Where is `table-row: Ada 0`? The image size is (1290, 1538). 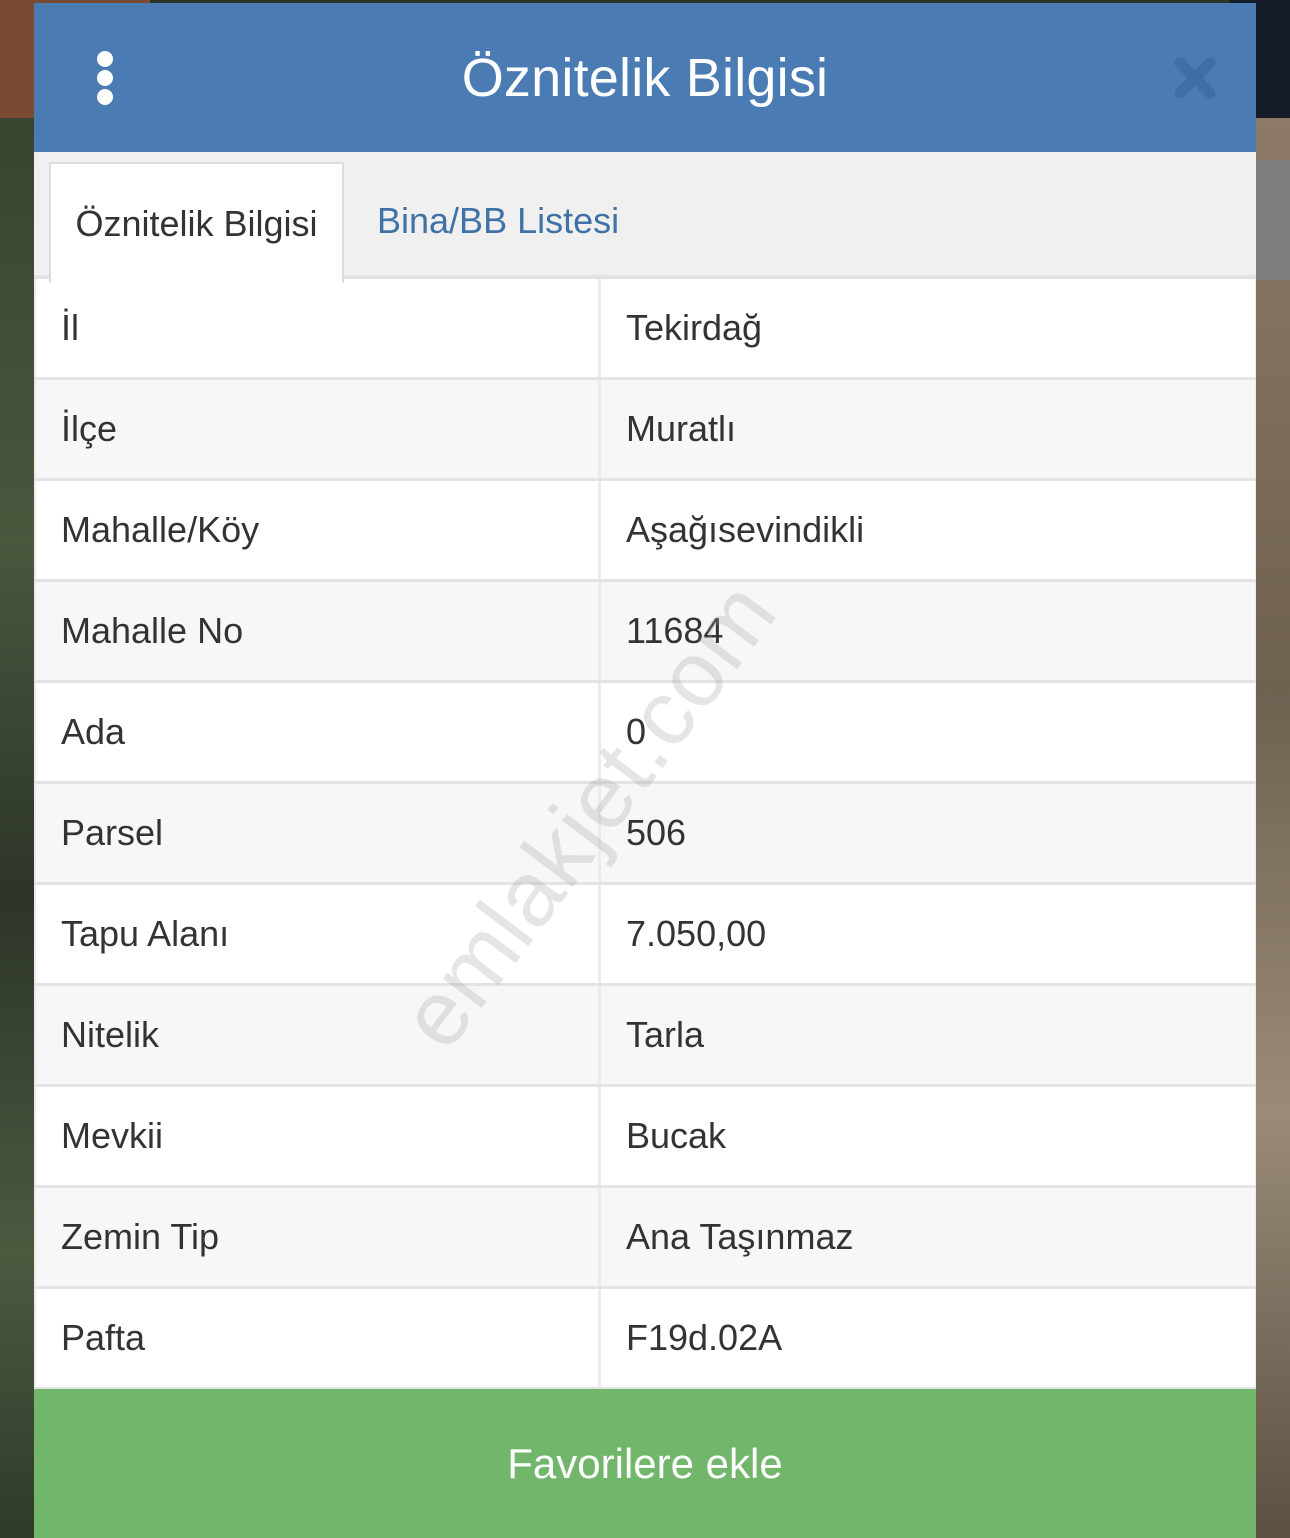
table-row: Ada 0 is located at coordinates (645, 733).